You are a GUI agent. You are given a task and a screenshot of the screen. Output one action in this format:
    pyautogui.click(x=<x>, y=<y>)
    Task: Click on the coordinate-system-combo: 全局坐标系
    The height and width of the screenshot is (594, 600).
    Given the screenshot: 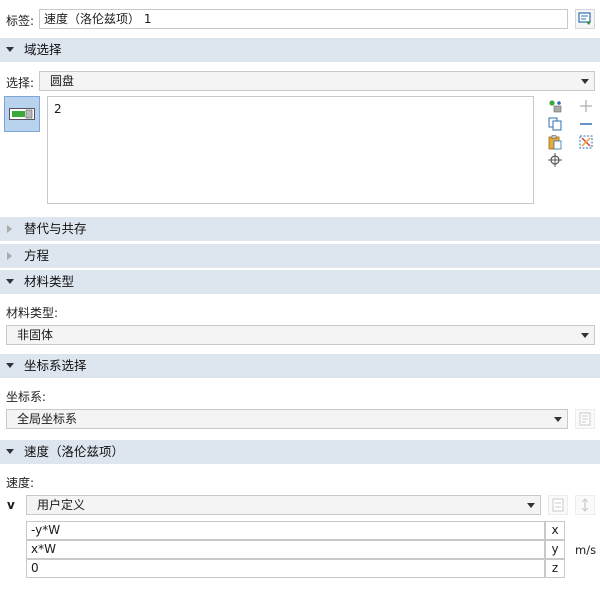 What is the action you would take?
    pyautogui.click(x=287, y=419)
    